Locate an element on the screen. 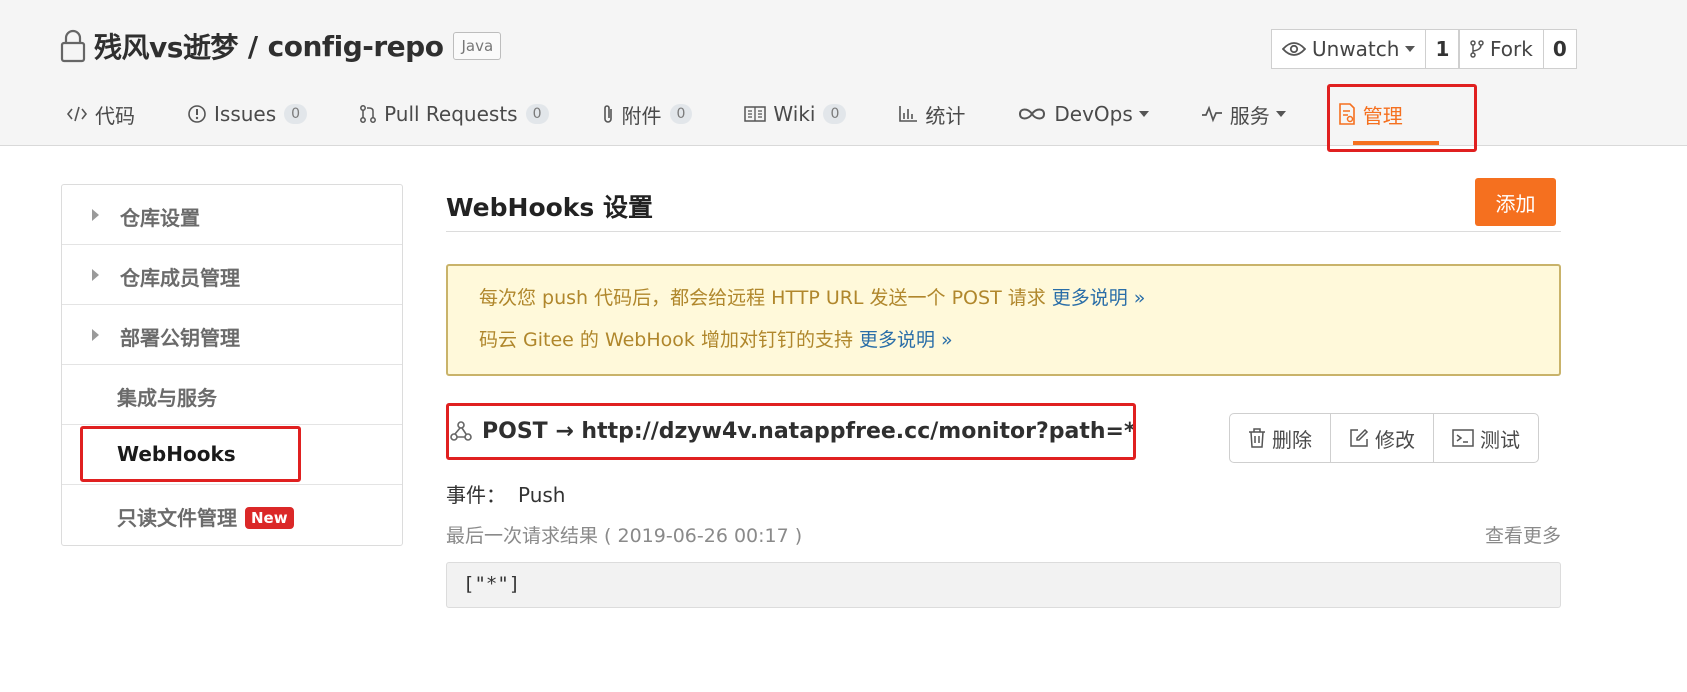  last-request-info: 最后一次请求结果 ( 2019-06-26 00:17 ) is located at coordinates (624, 536).